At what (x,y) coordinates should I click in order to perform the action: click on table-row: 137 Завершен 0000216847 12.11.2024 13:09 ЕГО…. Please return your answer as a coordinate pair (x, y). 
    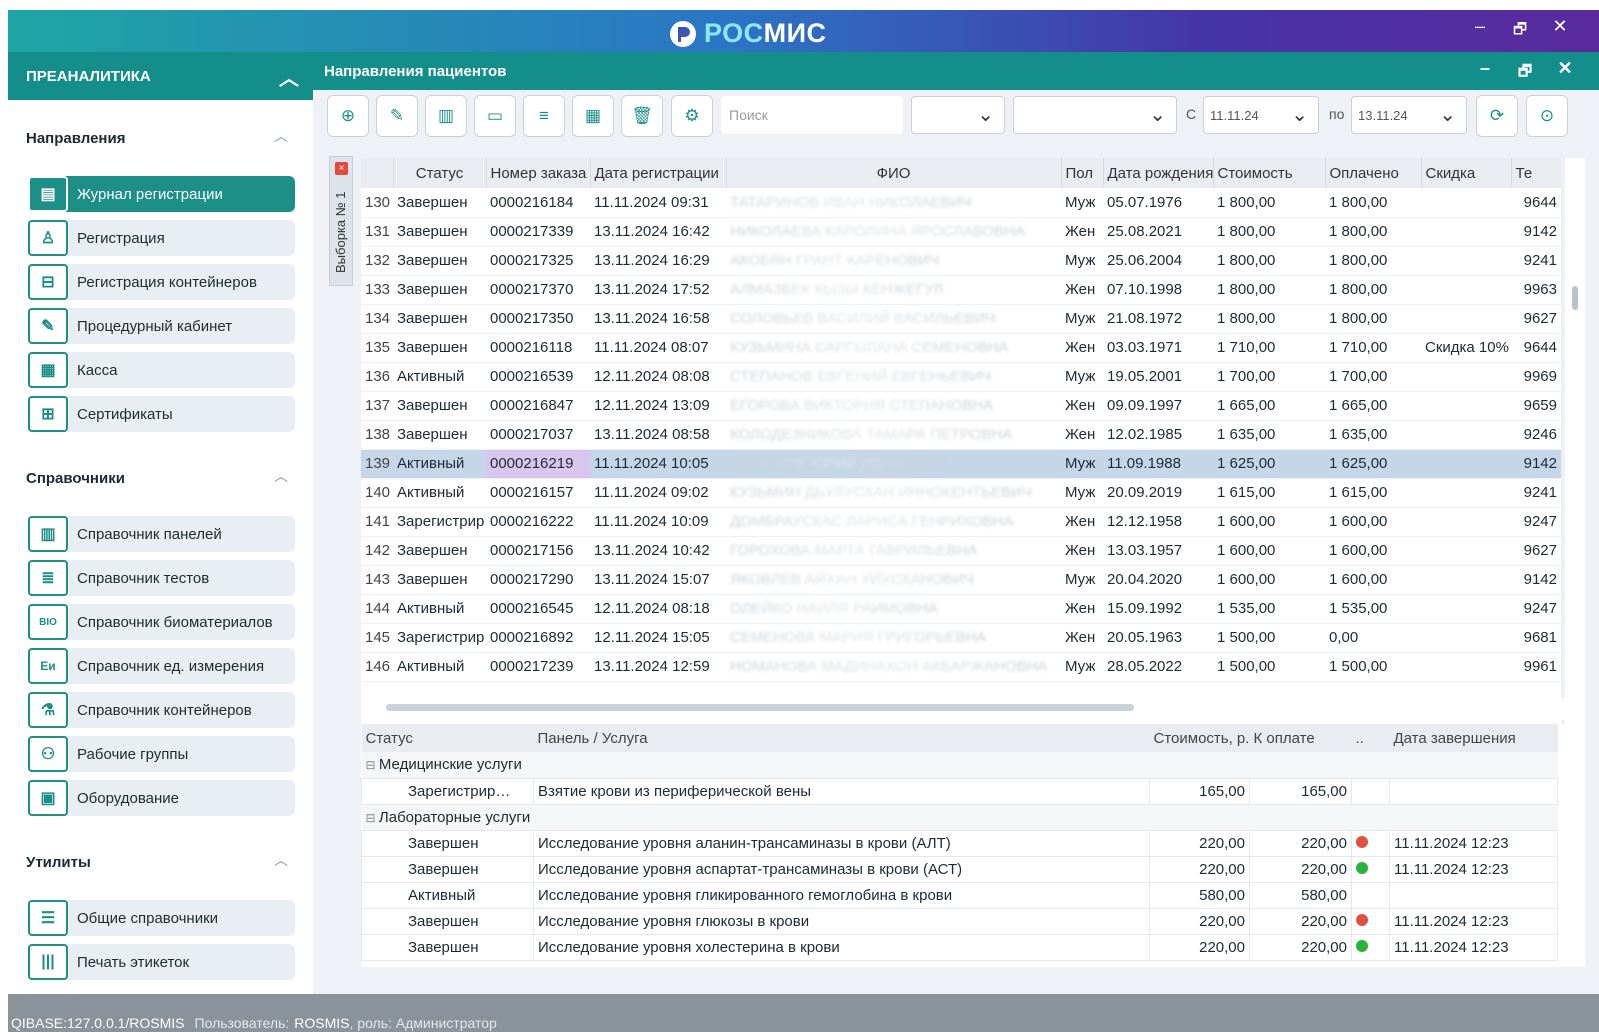
    Looking at the image, I should click on (961, 406).